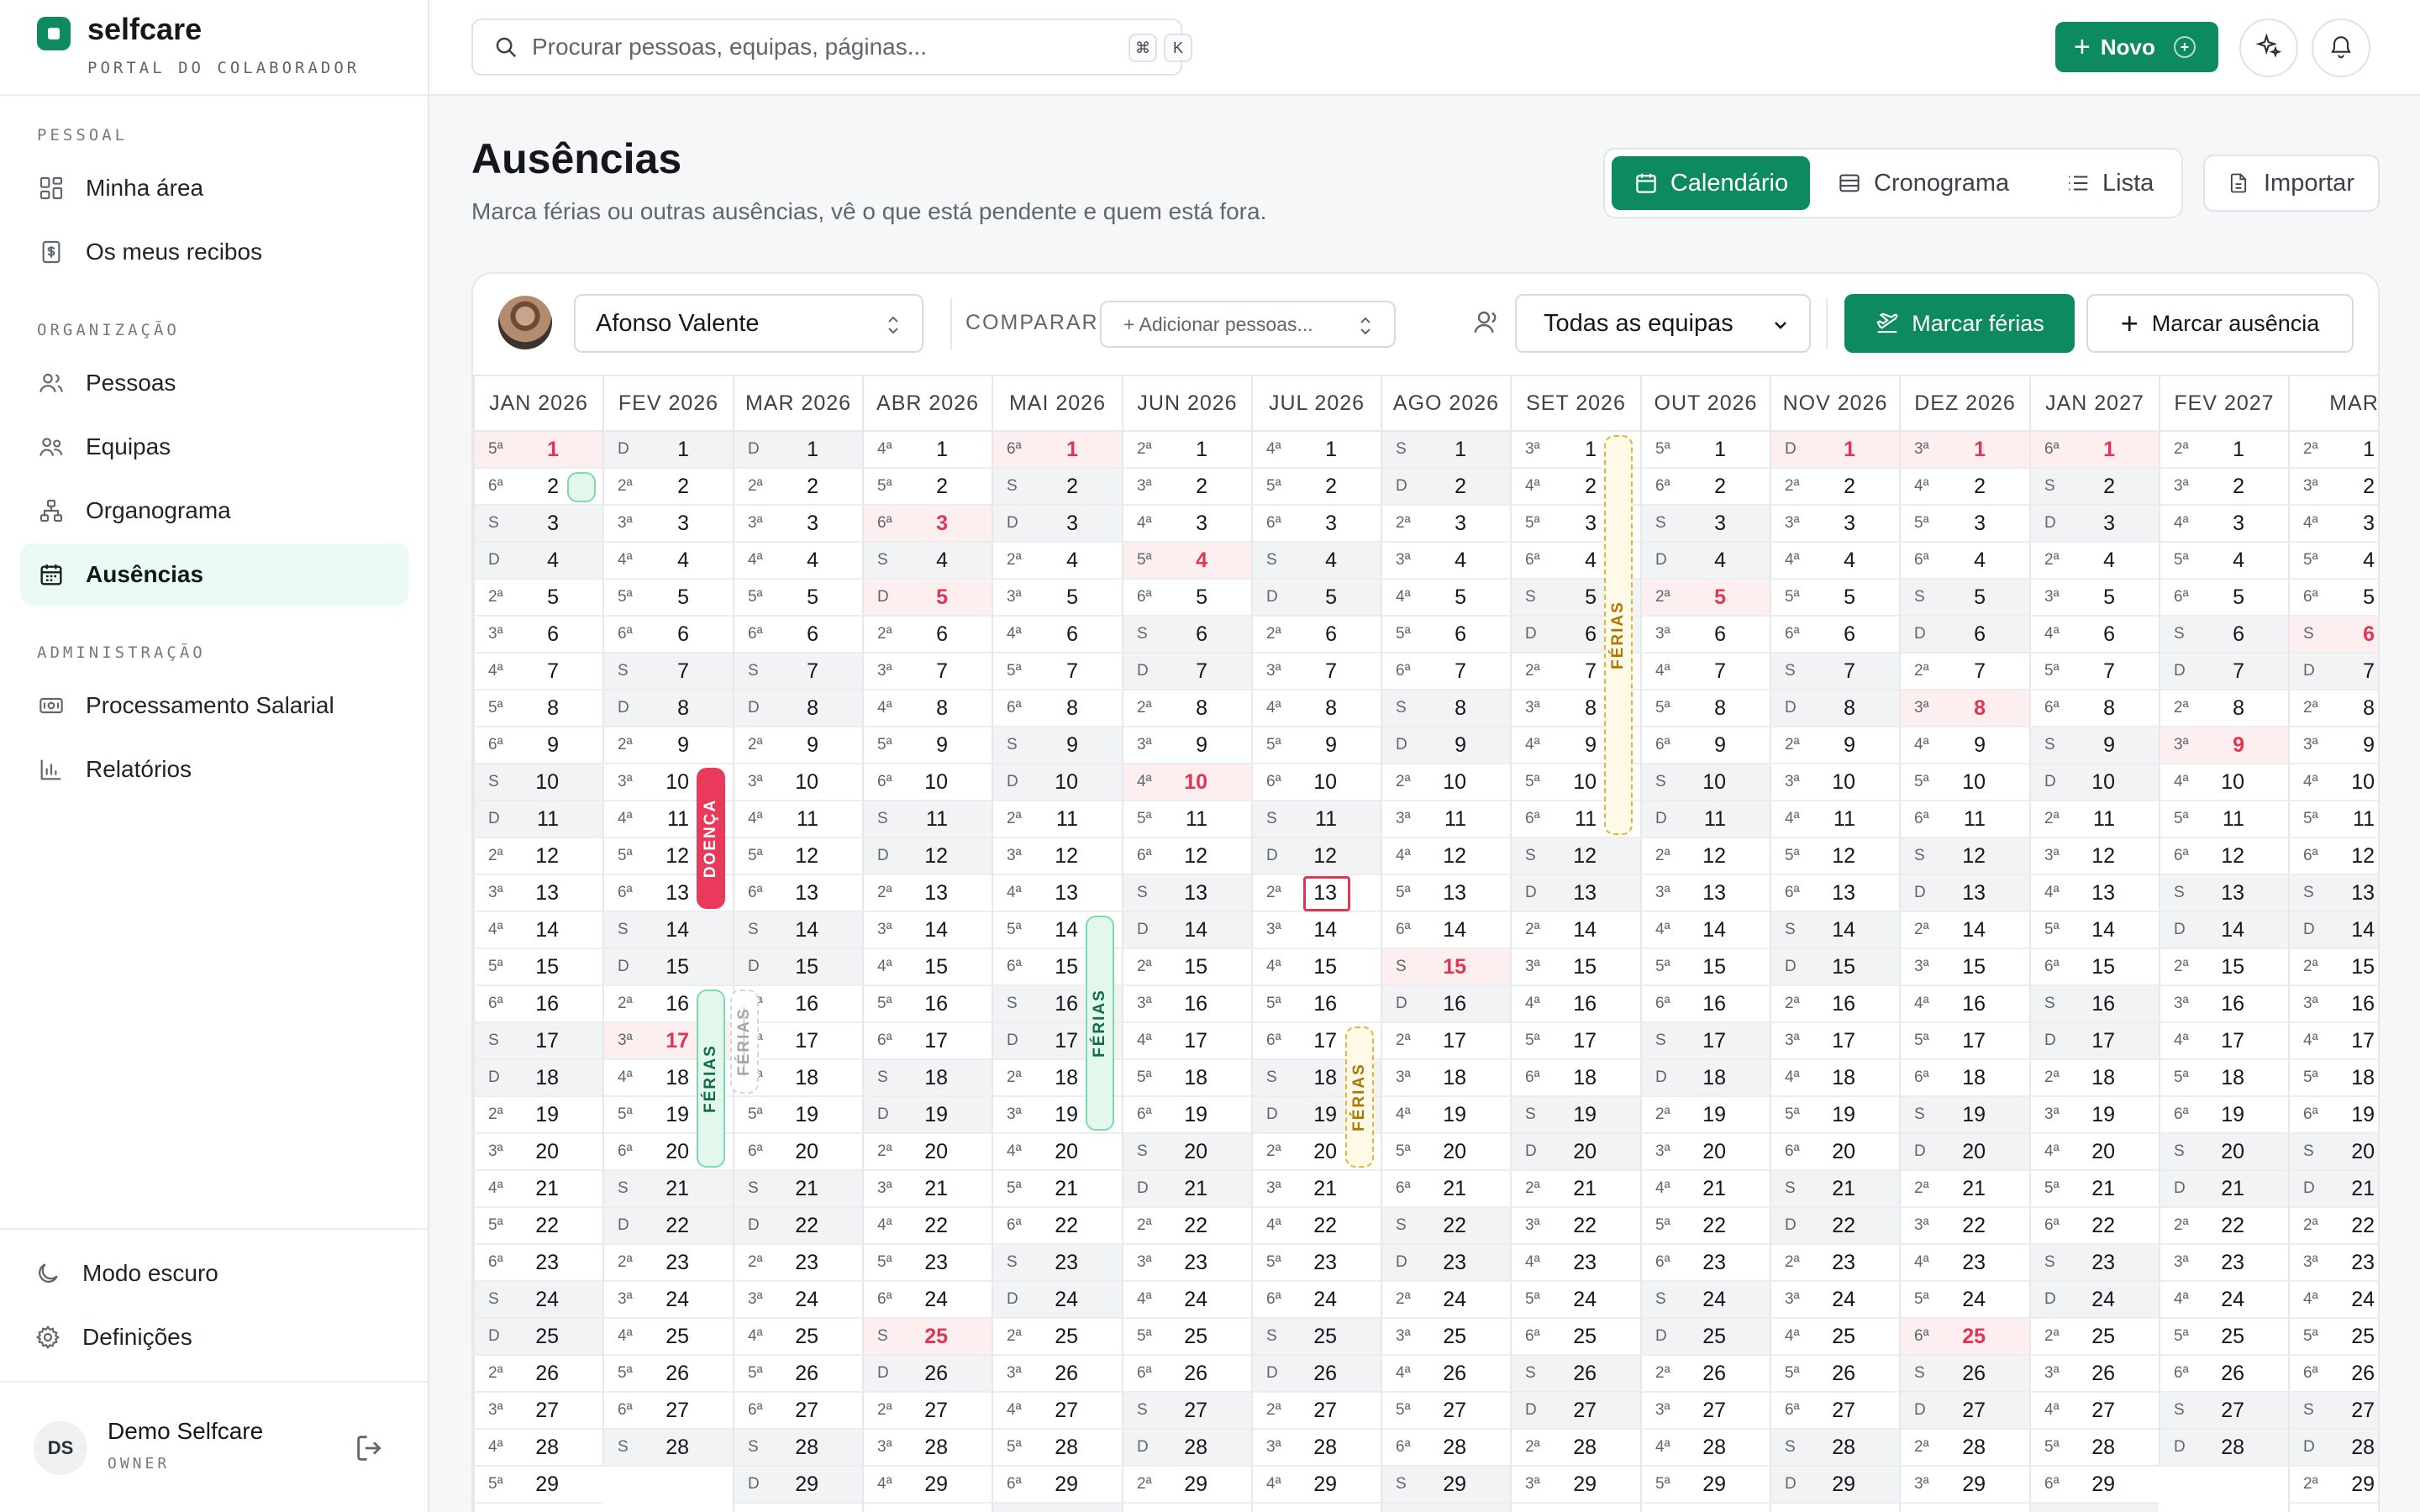  I want to click on calendar-day-cell: 4ª 10, so click(2223, 782).